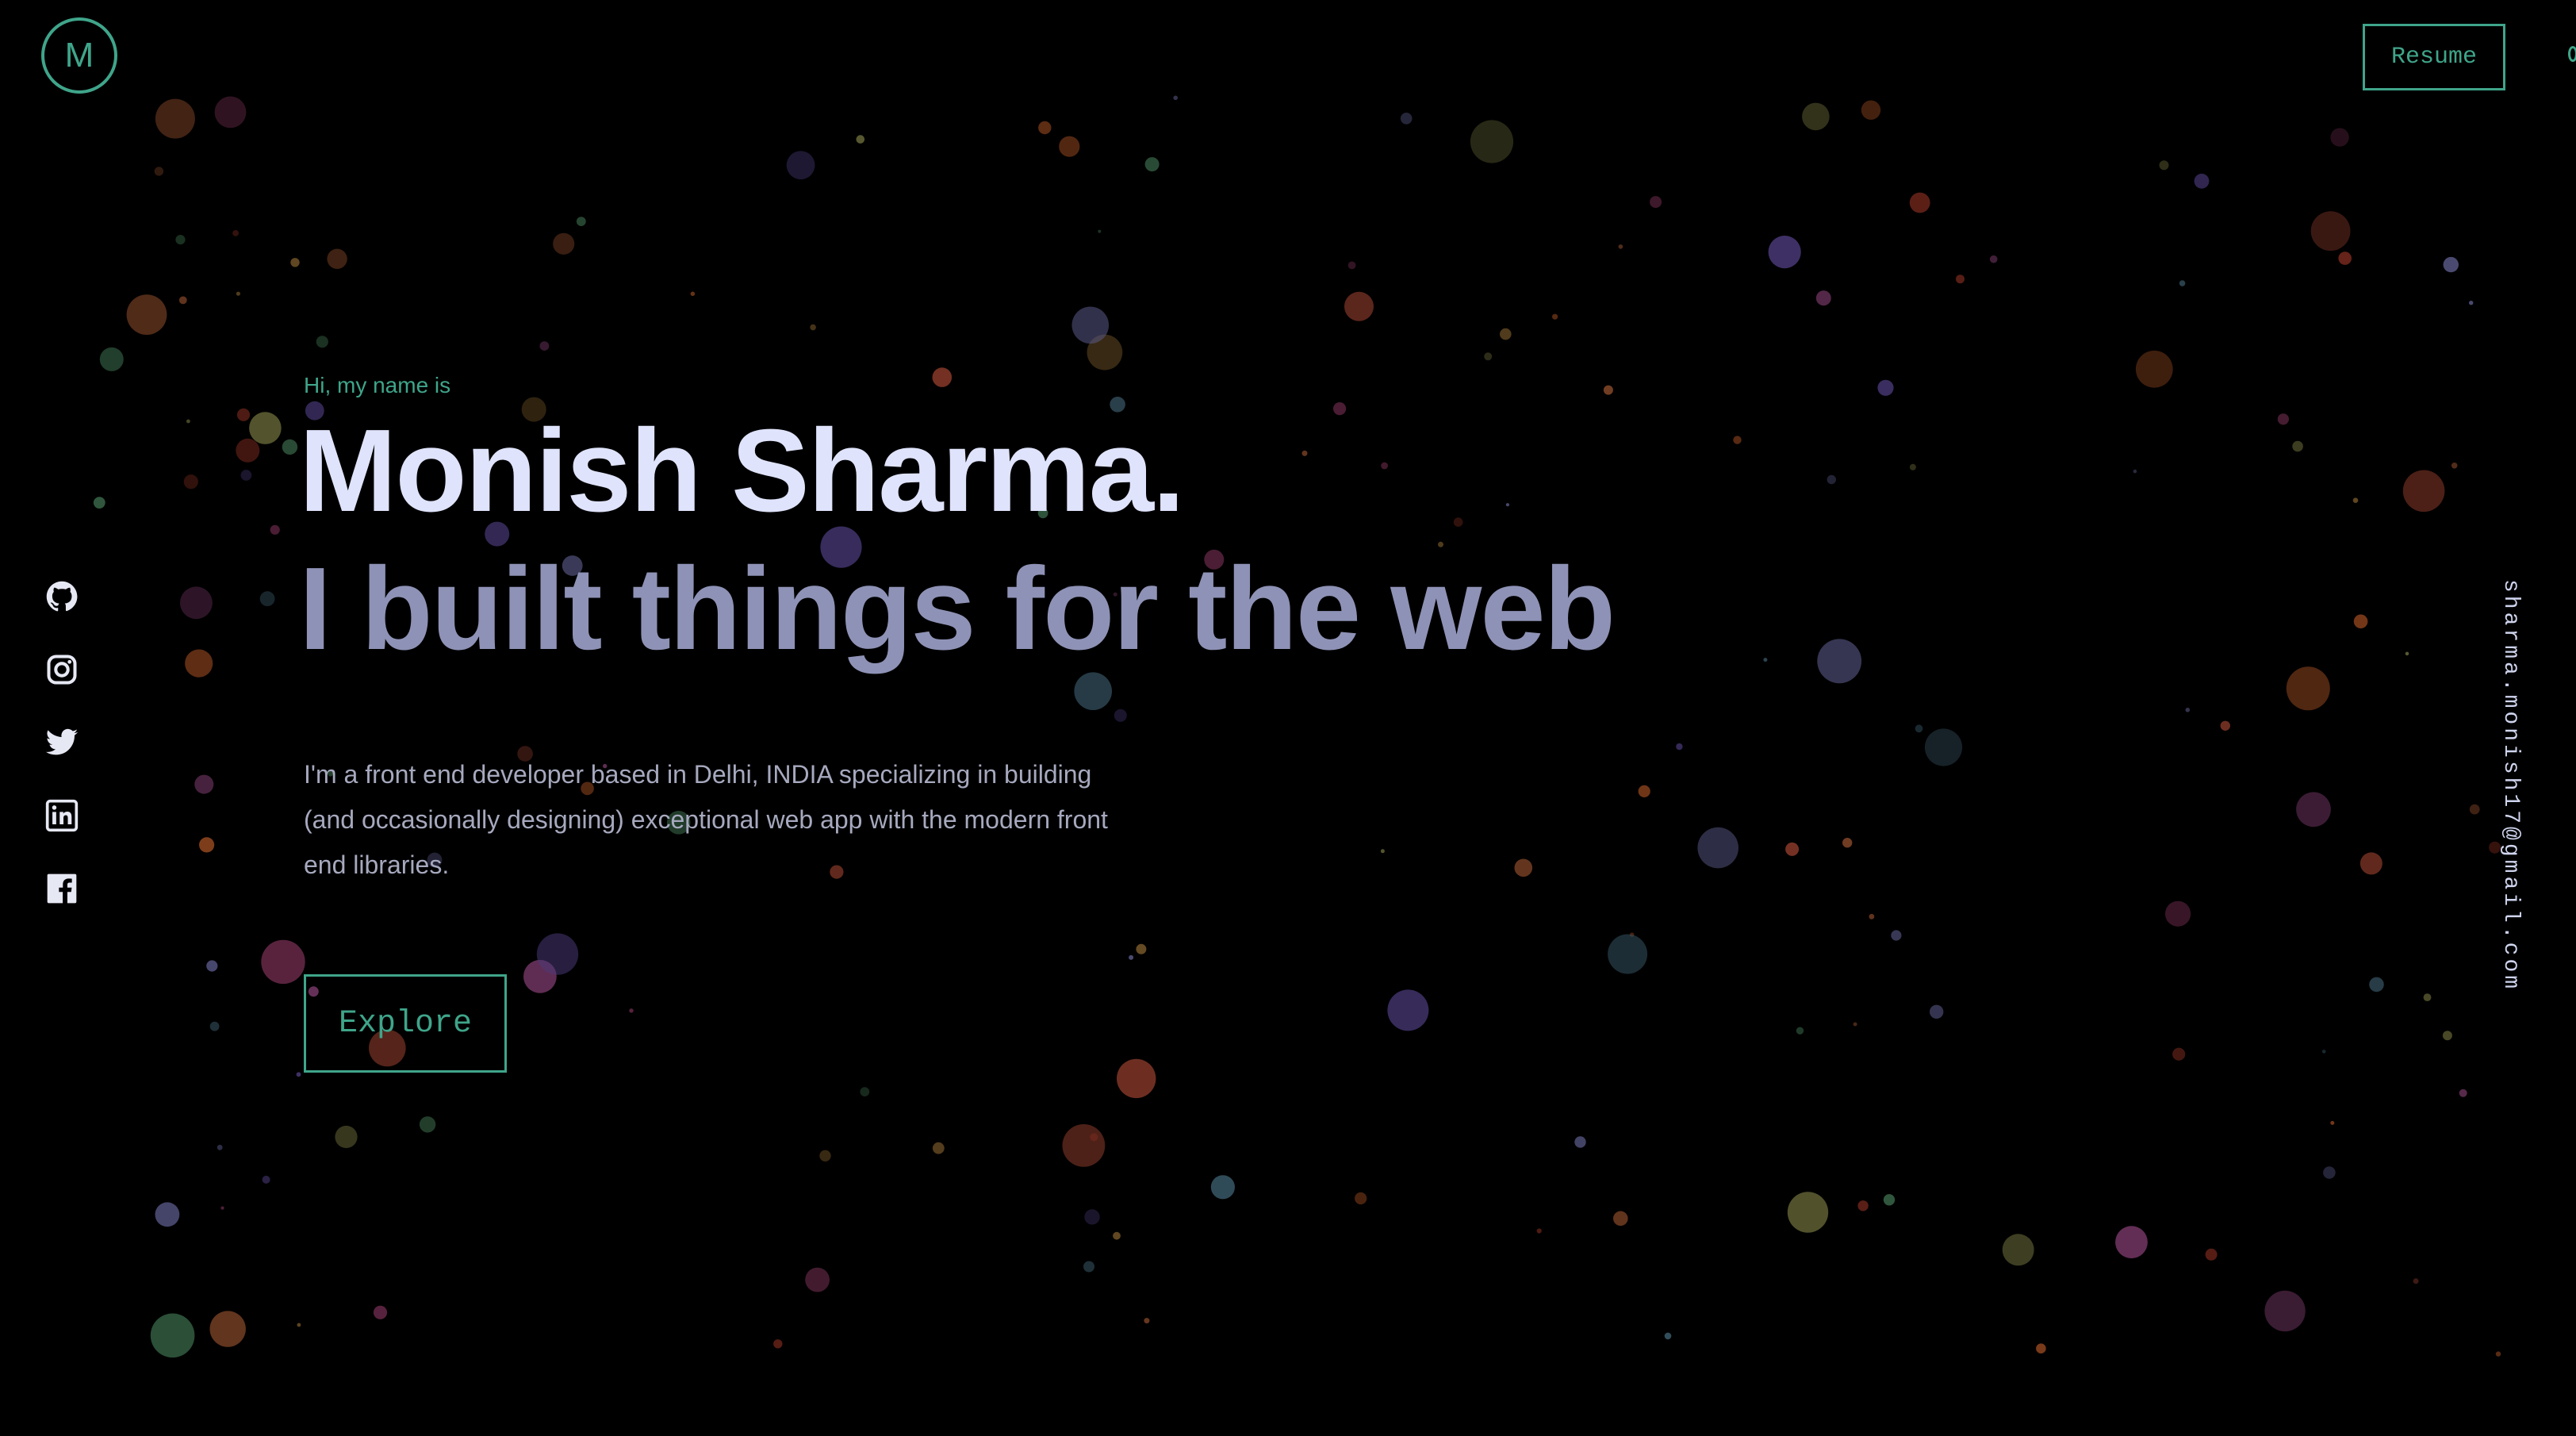 The height and width of the screenshot is (1436, 2576). Describe the element at coordinates (405, 1024) in the screenshot. I see `explore-button: Explore` at that location.